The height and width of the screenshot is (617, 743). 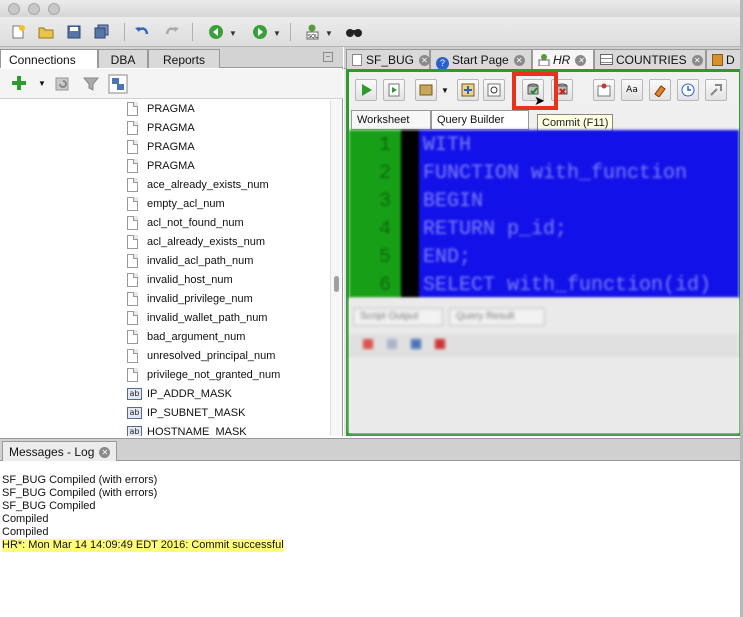 What do you see at coordinates (195, 223) in the screenshot?
I see `tree-item-label: acl_not_found_num` at bounding box center [195, 223].